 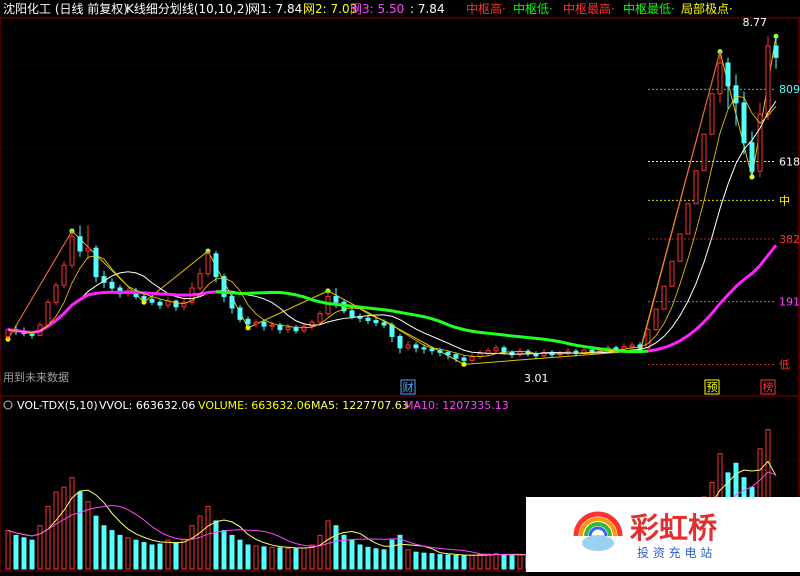 What do you see at coordinates (789, 162) in the screenshot?
I see `fib-label: 618` at bounding box center [789, 162].